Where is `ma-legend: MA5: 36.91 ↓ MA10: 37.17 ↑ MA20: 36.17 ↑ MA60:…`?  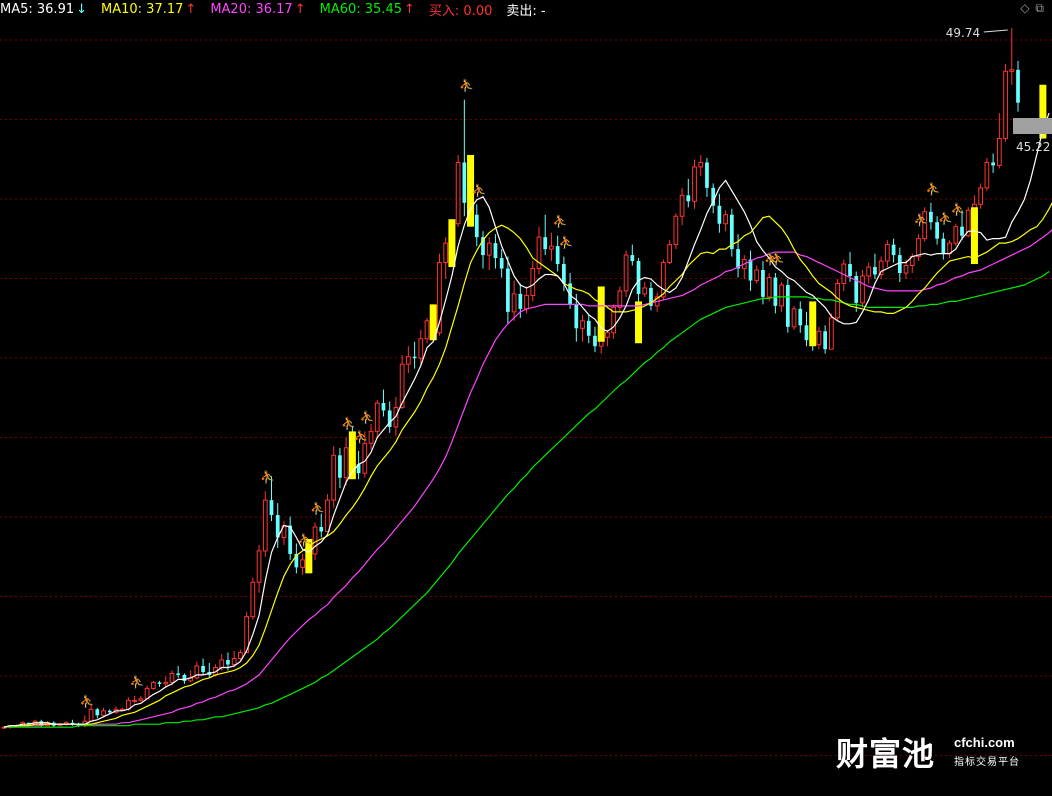 ma-legend: MA5: 36.91 ↓ MA10: 37.17 ↑ MA20: 36.17 ↑ MA60:… is located at coordinates (526, 9).